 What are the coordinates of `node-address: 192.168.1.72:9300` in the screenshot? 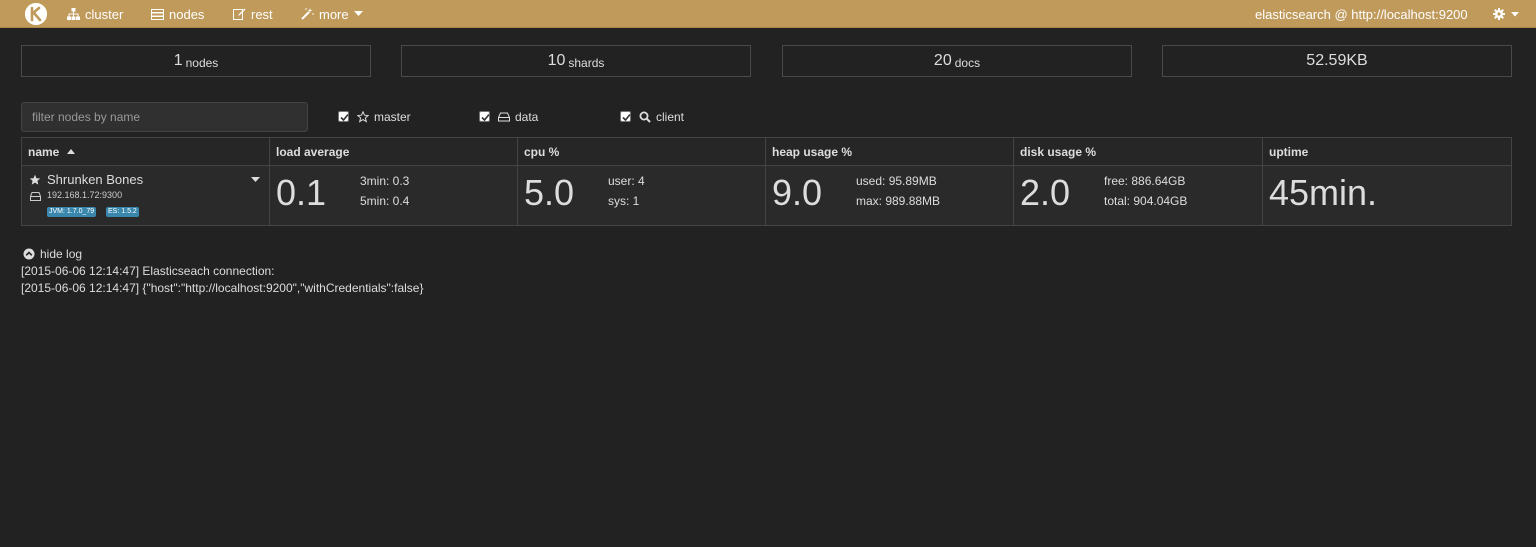 It's located at (85, 195).